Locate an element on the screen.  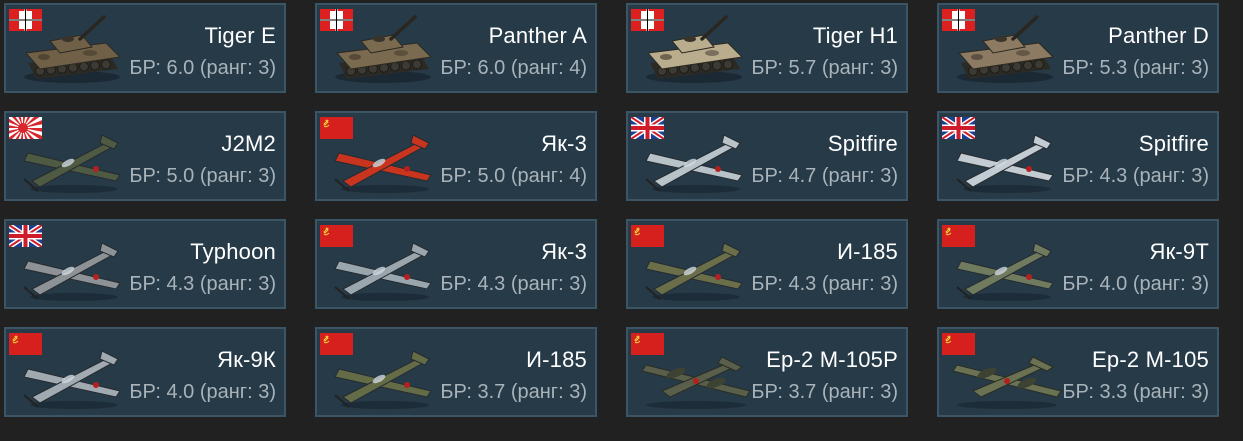
vehicle-card: Spitfire БР: 4.7 (ранг: 3) is located at coordinates (767, 156).